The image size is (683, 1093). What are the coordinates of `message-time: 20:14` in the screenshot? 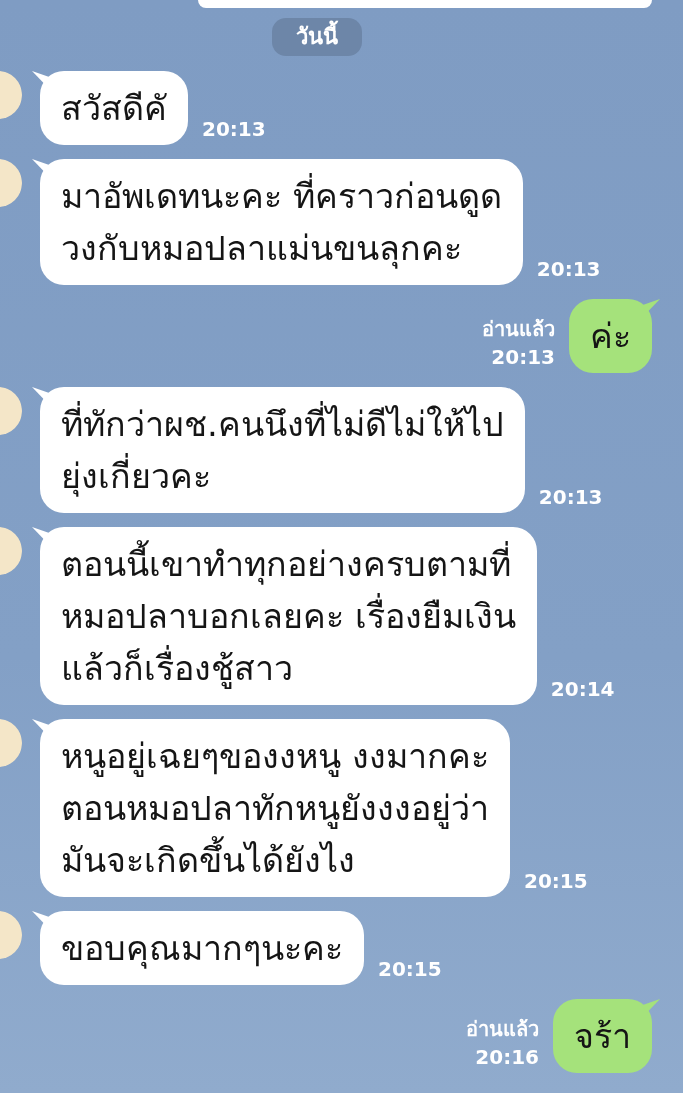 It's located at (582, 689).